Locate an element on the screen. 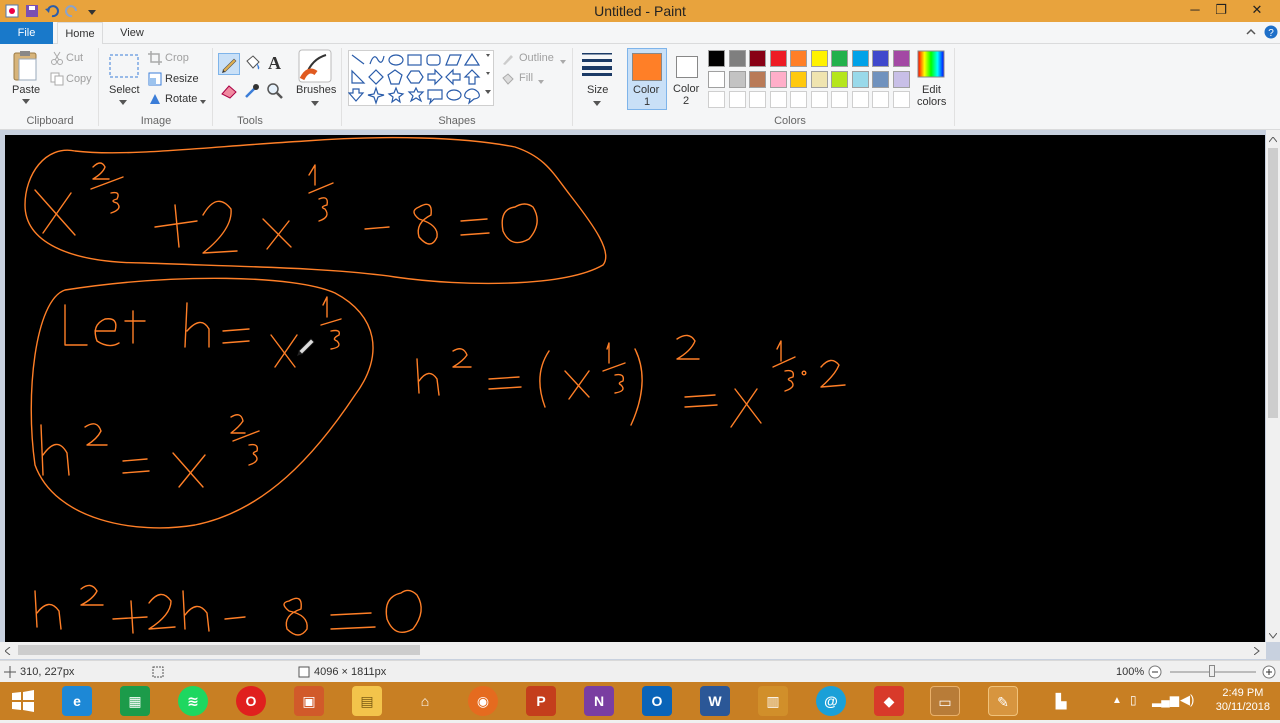  zoom-out-icon is located at coordinates (1155, 673).